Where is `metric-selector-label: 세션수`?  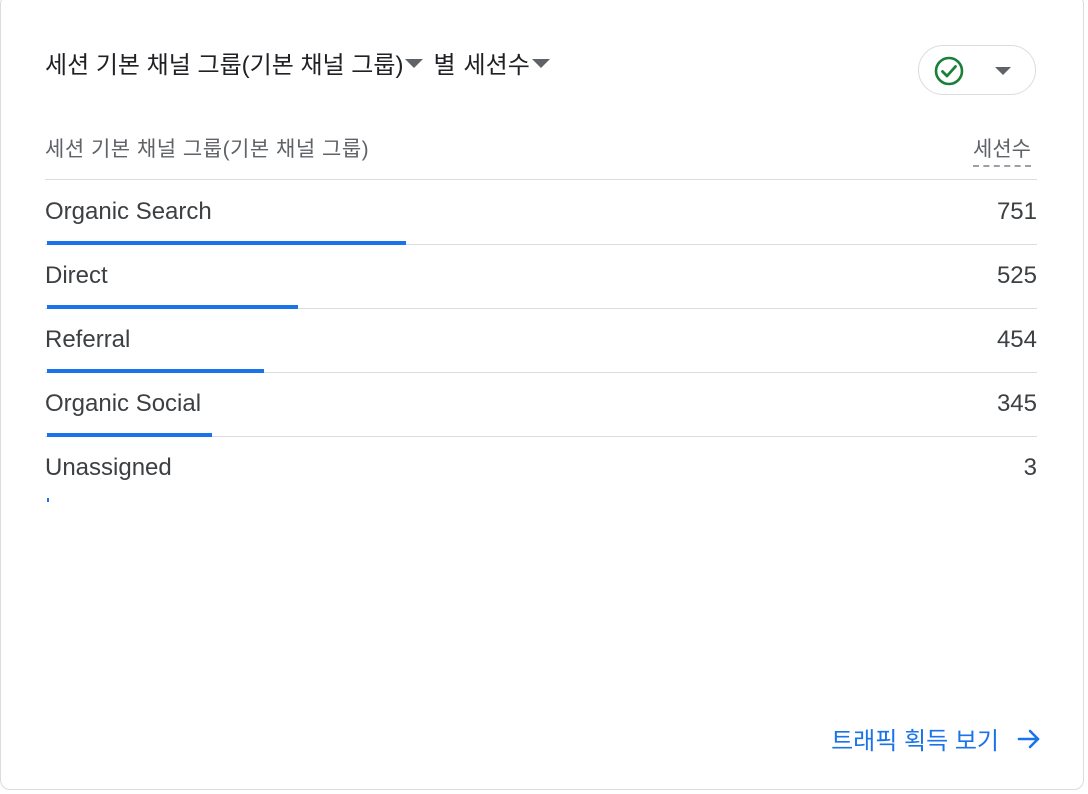 metric-selector-label: 세션수 is located at coordinates (496, 65).